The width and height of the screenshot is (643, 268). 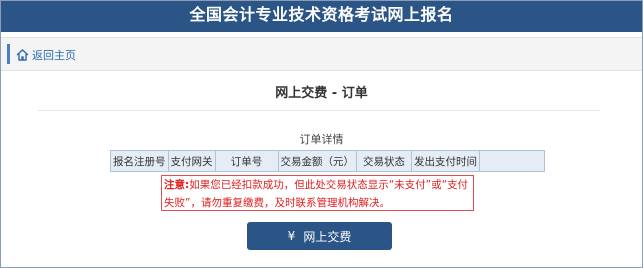 What do you see at coordinates (246, 161) in the screenshot?
I see `col-order-no: 订单号` at bounding box center [246, 161].